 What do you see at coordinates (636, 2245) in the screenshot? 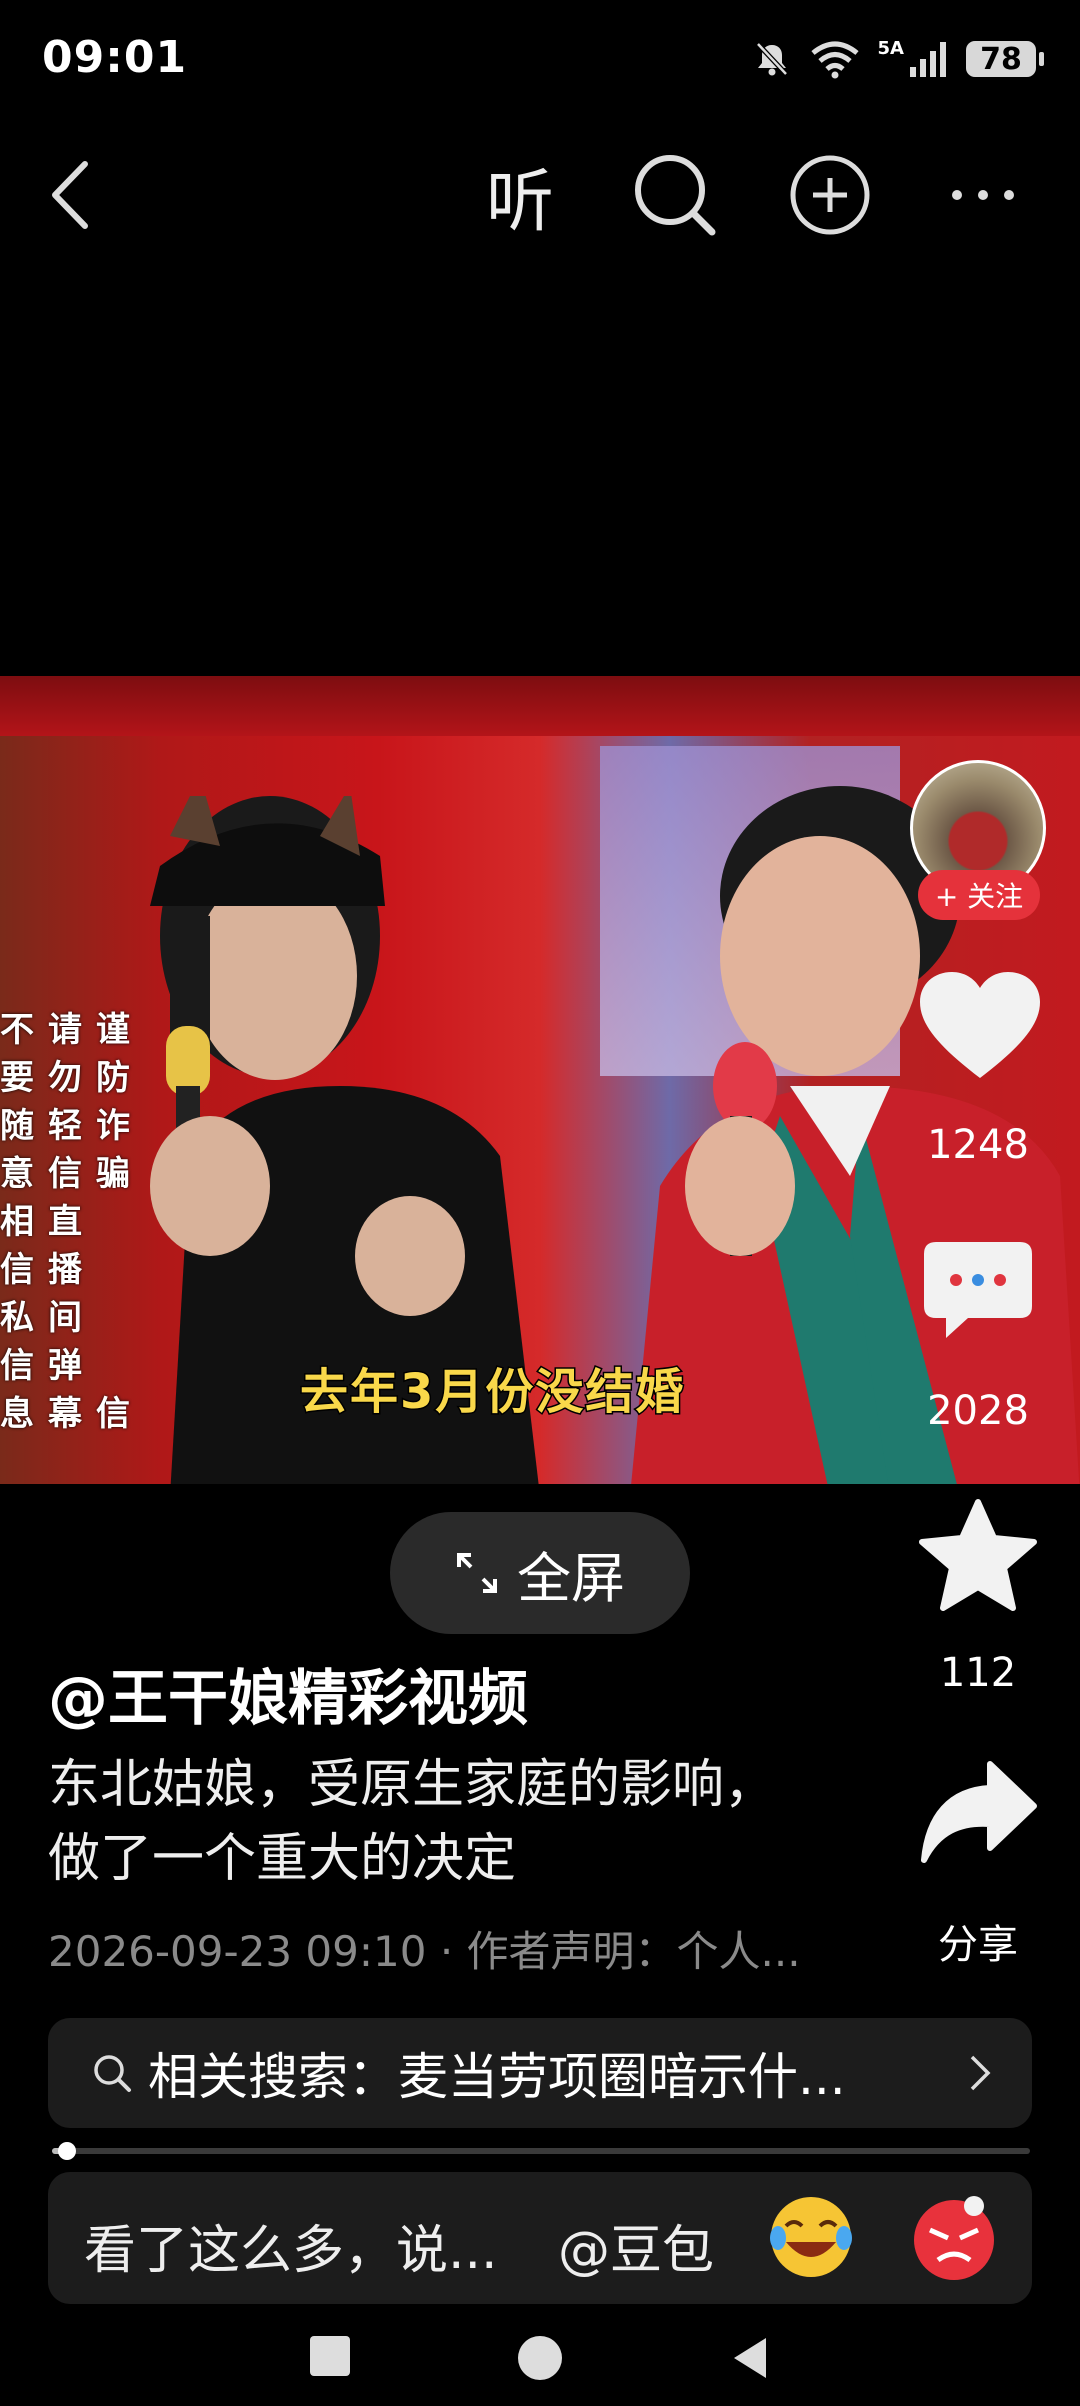
I see `mention-doubao: @豆包` at bounding box center [636, 2245].